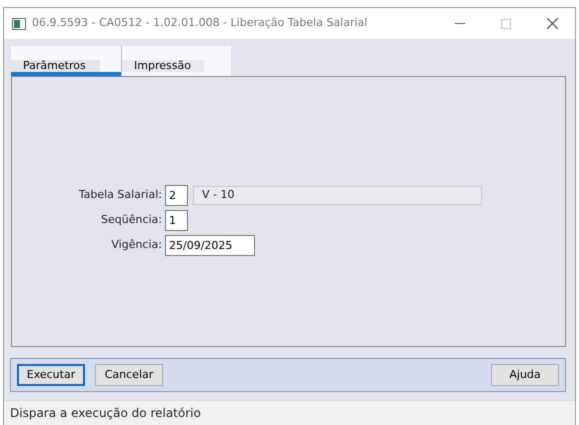 Image resolution: width=579 pixels, height=425 pixels. Describe the element at coordinates (176, 221) in the screenshot. I see `input-field: 1` at that location.